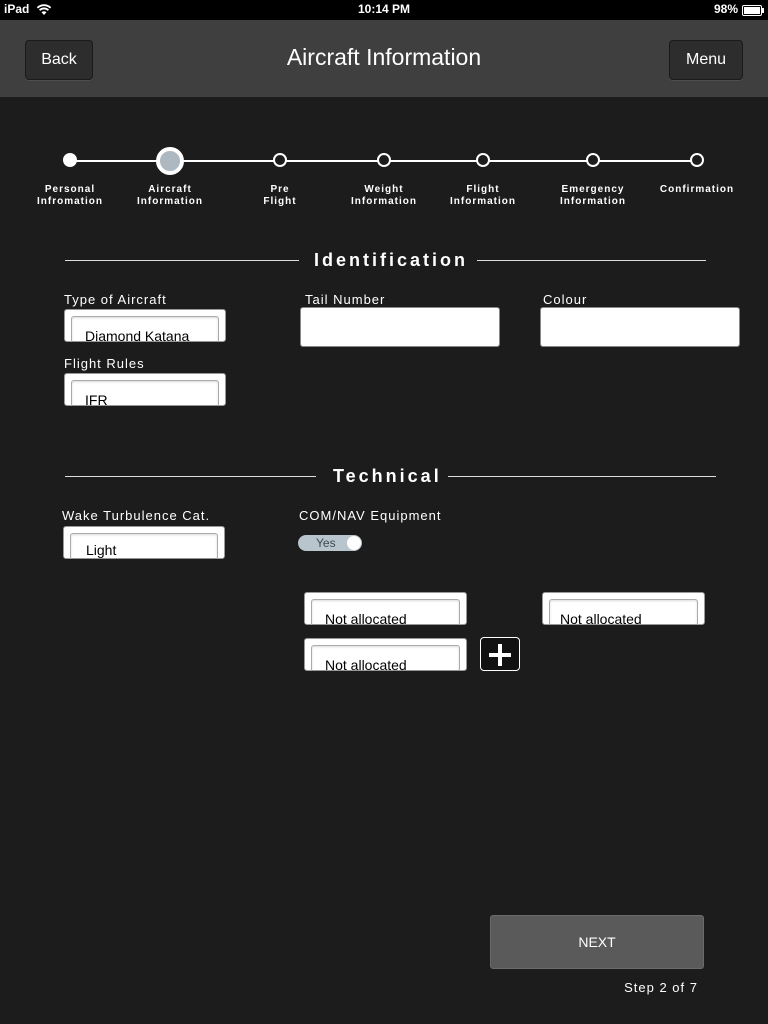 This screenshot has height=1024, width=768. I want to click on step-label: Flight Information, so click(483, 196).